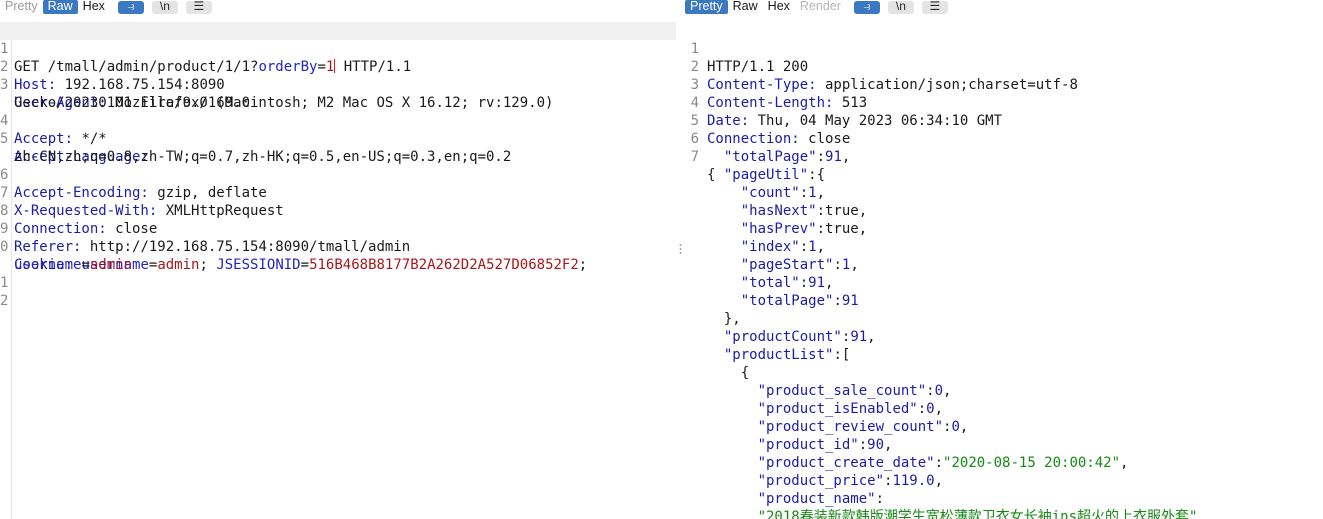  I want to click on header-line-connection: 8 Connection: close, so click(338, 210).